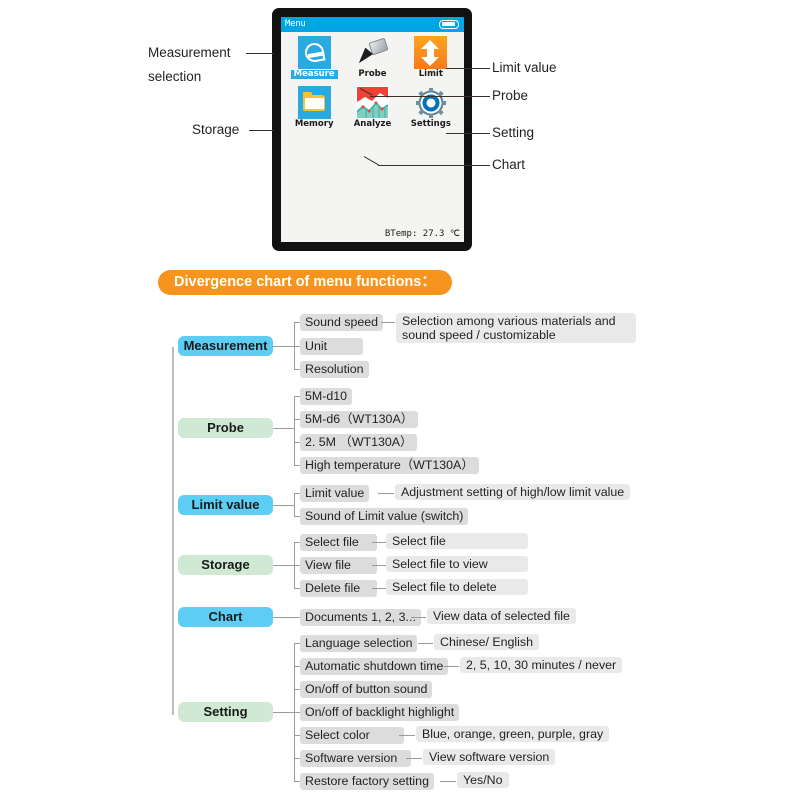  What do you see at coordinates (225, 505) in the screenshot?
I see `tree-root-limit-value: Limit value` at bounding box center [225, 505].